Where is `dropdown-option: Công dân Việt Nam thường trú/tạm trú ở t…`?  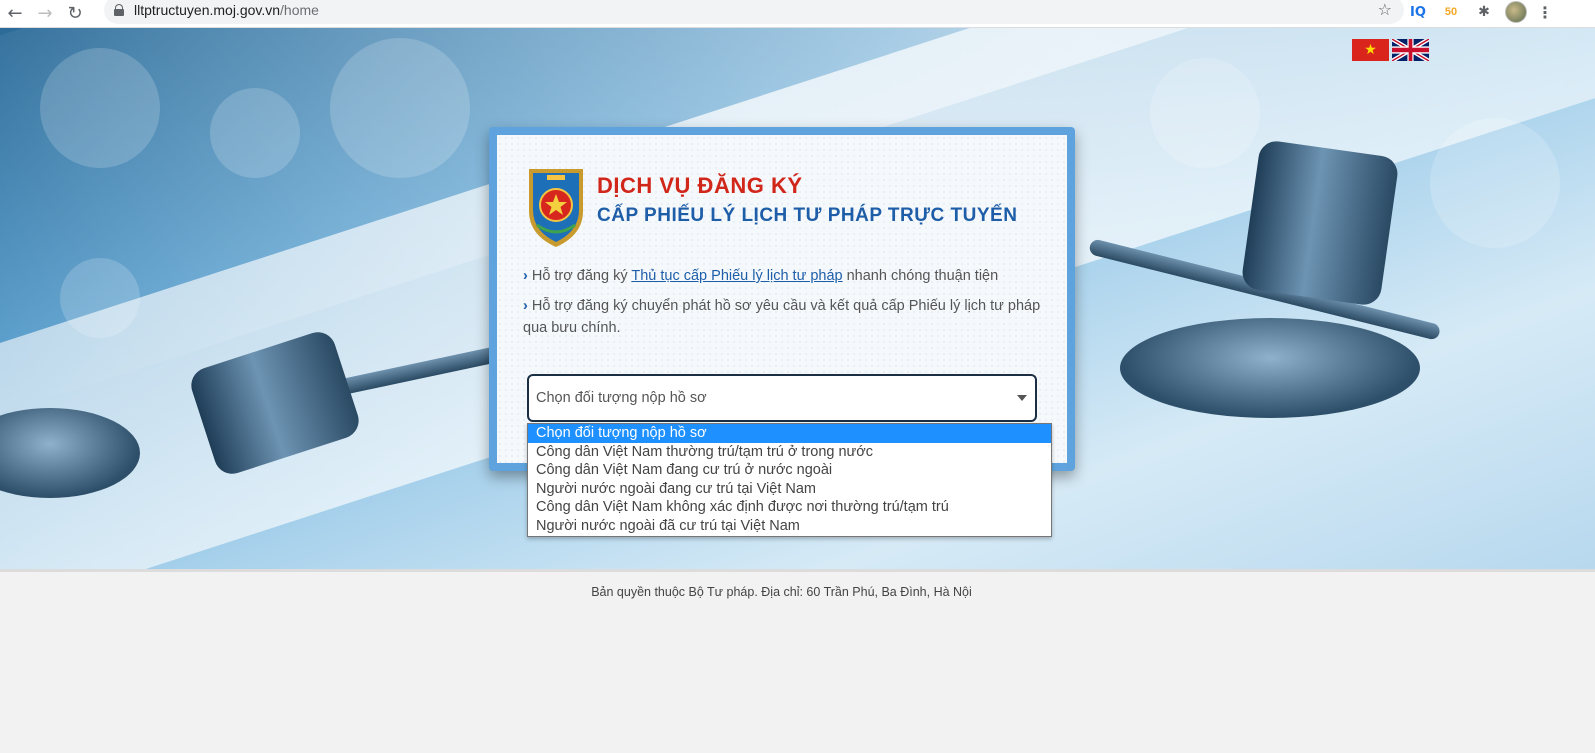 dropdown-option: Công dân Việt Nam thường trú/tạm trú ở t… is located at coordinates (789, 452).